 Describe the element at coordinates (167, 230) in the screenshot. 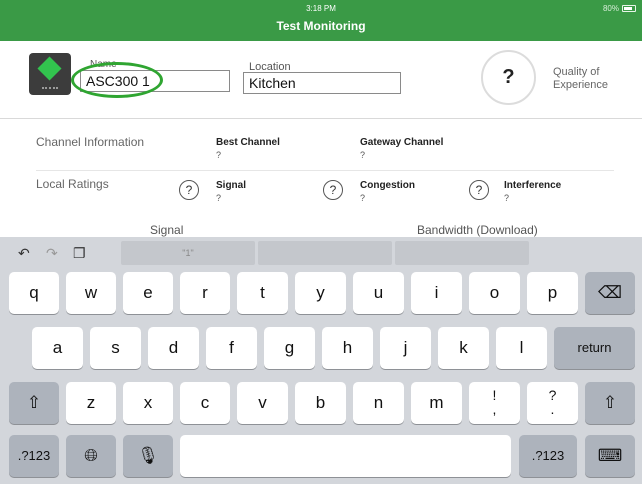

I see `signal-section-title: Signal` at that location.